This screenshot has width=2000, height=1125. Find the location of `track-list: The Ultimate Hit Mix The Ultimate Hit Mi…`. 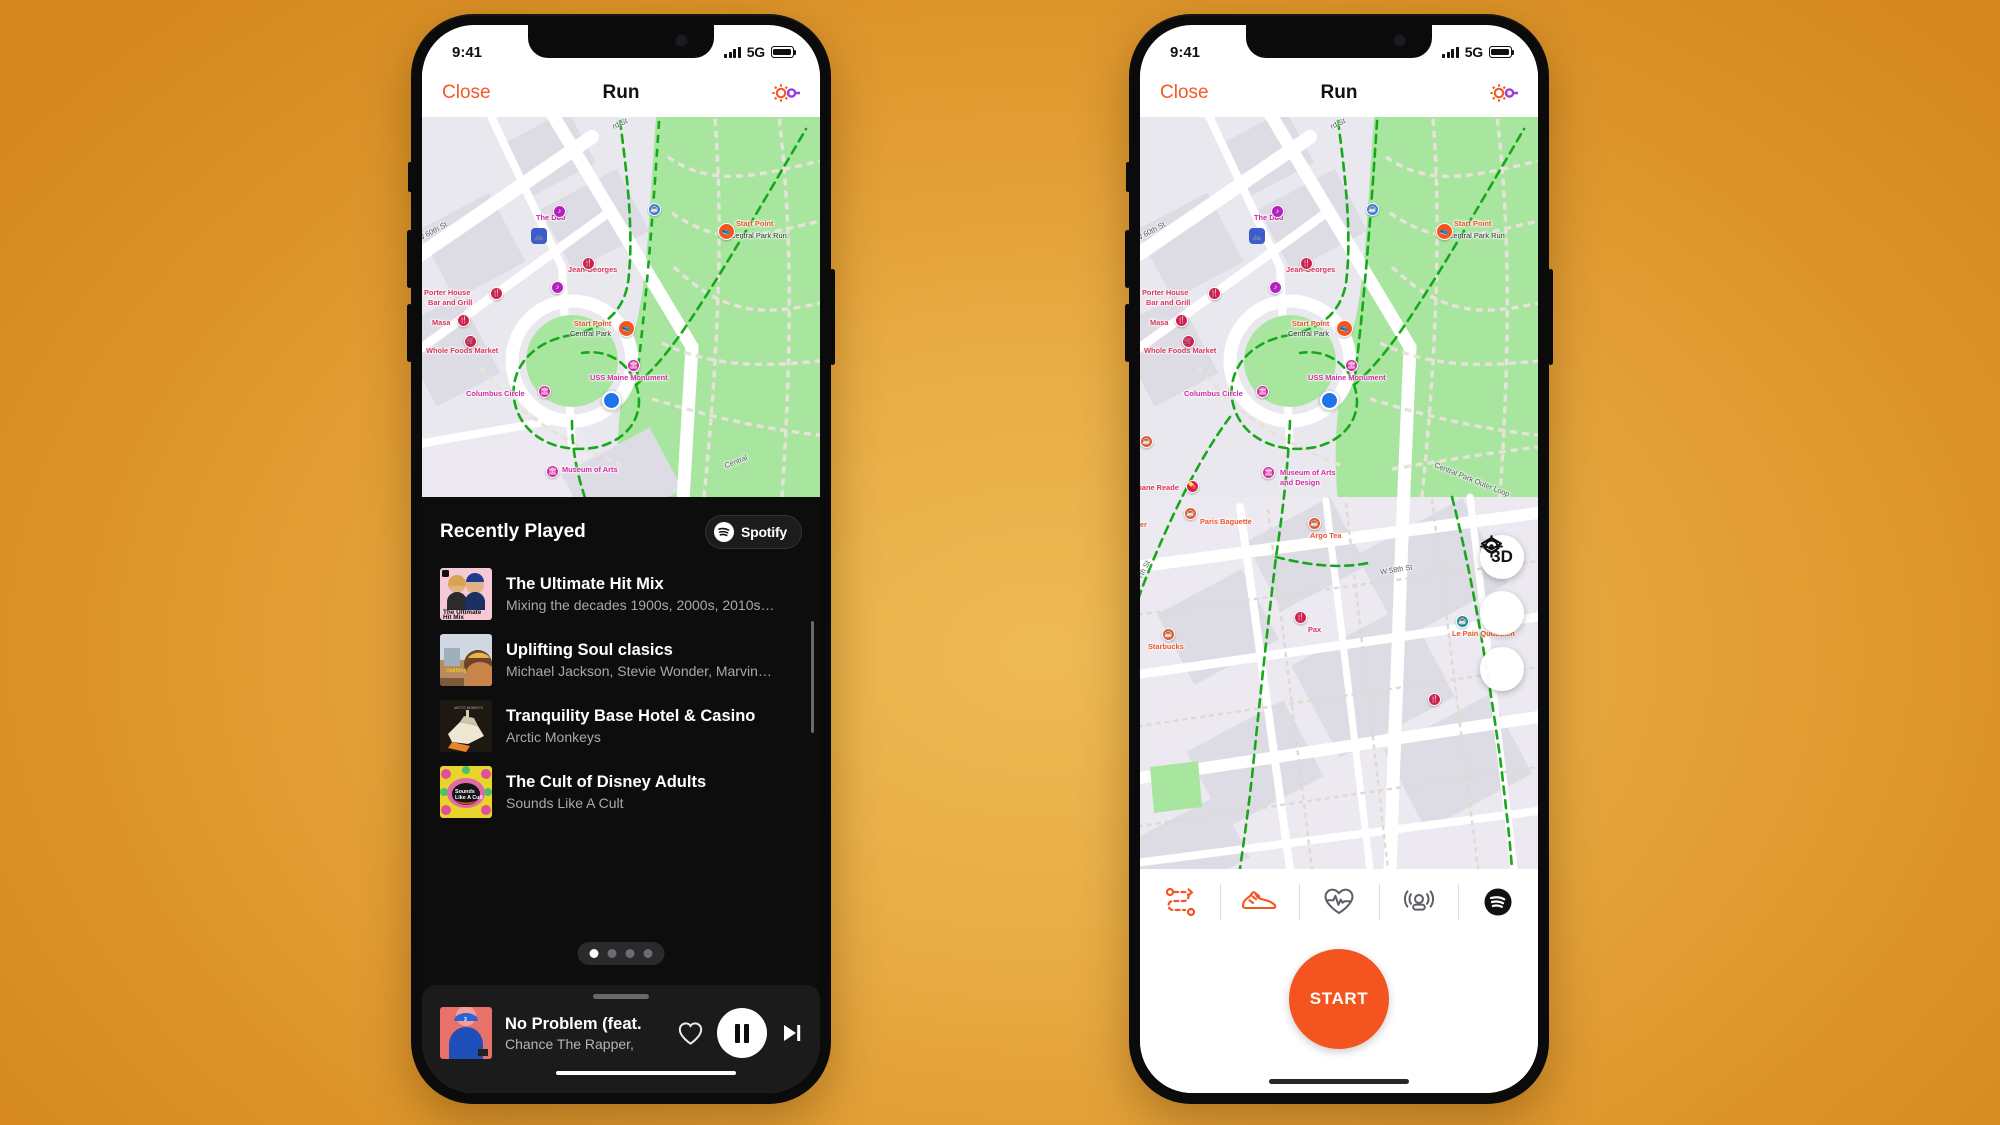

track-list: The Ultimate Hit Mix The Ultimate Hit Mi… is located at coordinates (621, 693).